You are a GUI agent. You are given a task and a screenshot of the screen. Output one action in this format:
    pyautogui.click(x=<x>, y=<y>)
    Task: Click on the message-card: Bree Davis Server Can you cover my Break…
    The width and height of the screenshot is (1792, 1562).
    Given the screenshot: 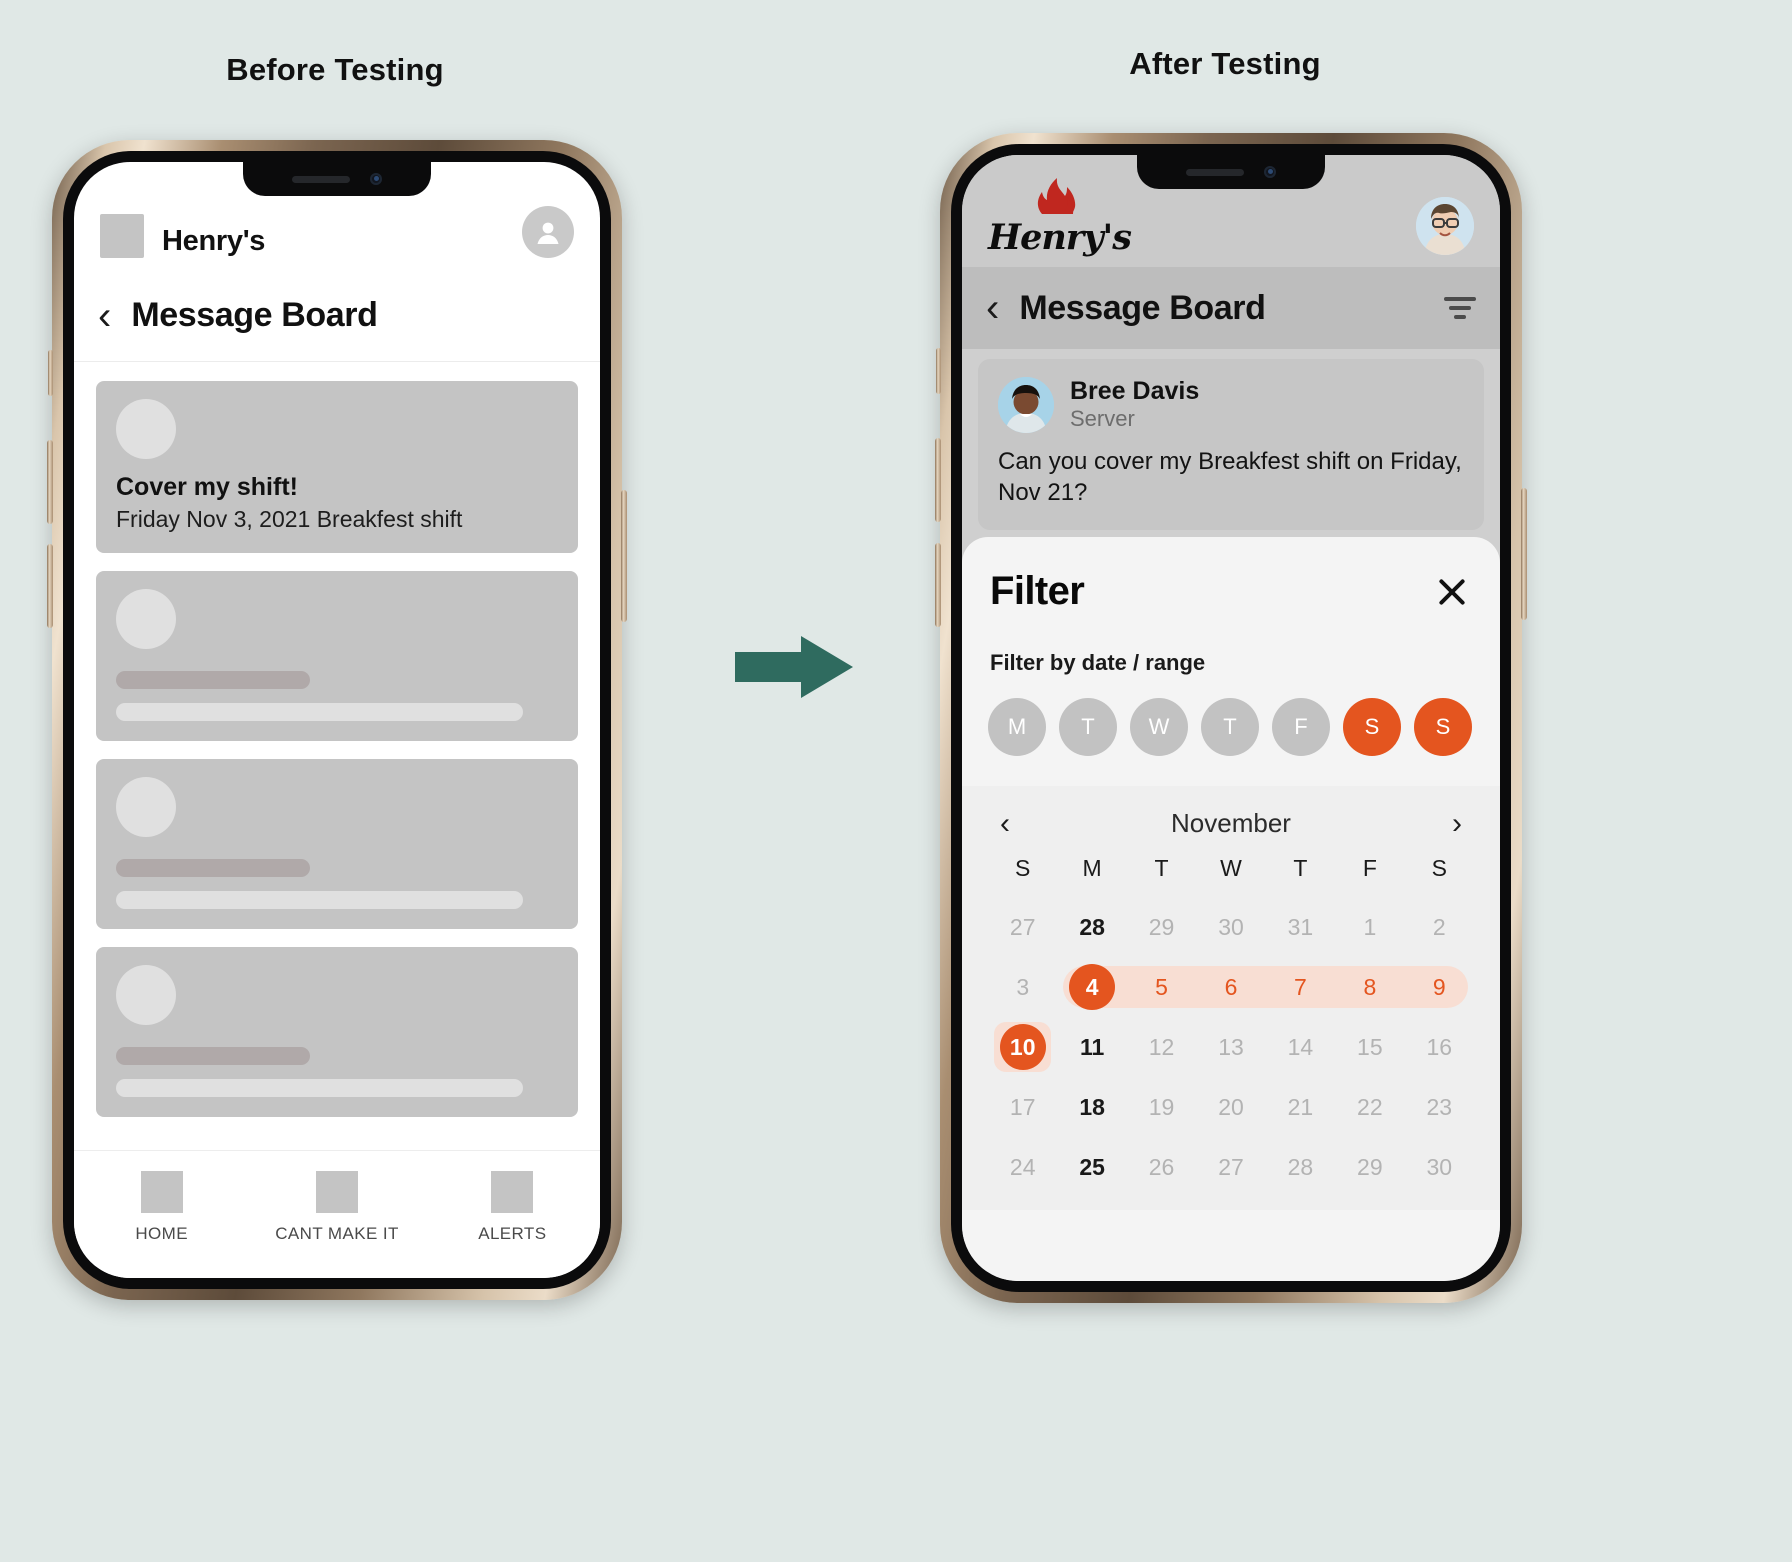 What is the action you would take?
    pyautogui.click(x=1231, y=445)
    